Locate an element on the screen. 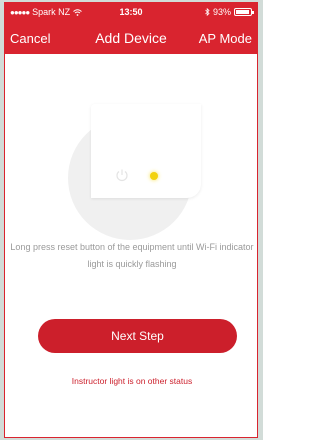 The image size is (320, 440). nav-bar: Cancel Add Device AP Mode is located at coordinates (131, 38).